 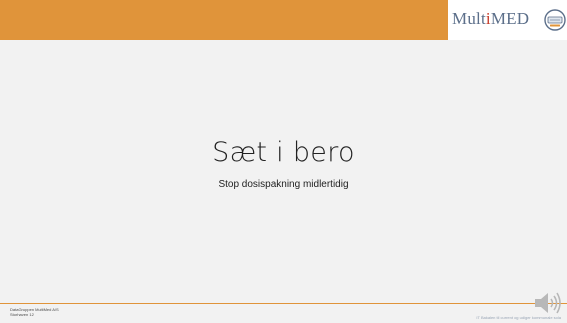 I want to click on footer-company-info: DataGruppen MultiMed A/S Storhaven 12, so click(x=34, y=312).